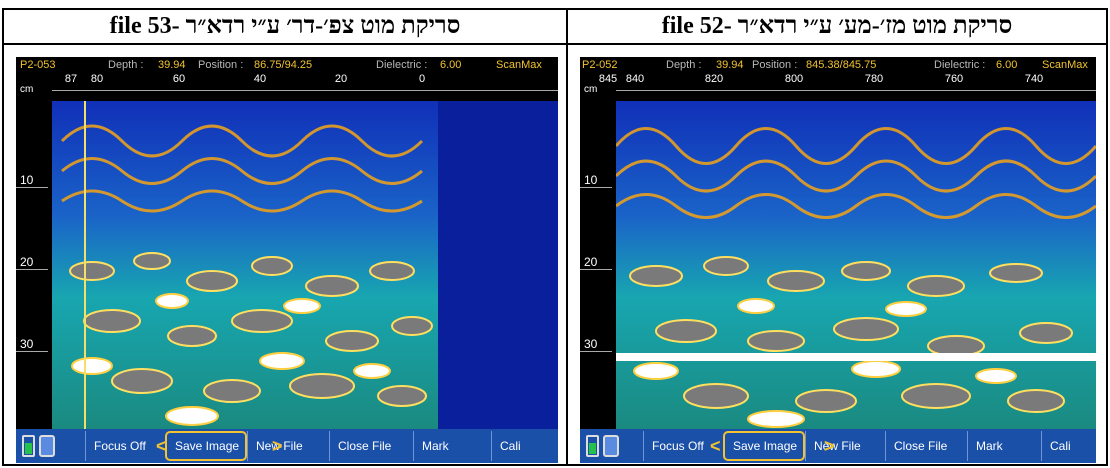 Image resolution: width=1110 pixels, height=468 pixels. I want to click on ruler-tick-label: 780, so click(874, 79).